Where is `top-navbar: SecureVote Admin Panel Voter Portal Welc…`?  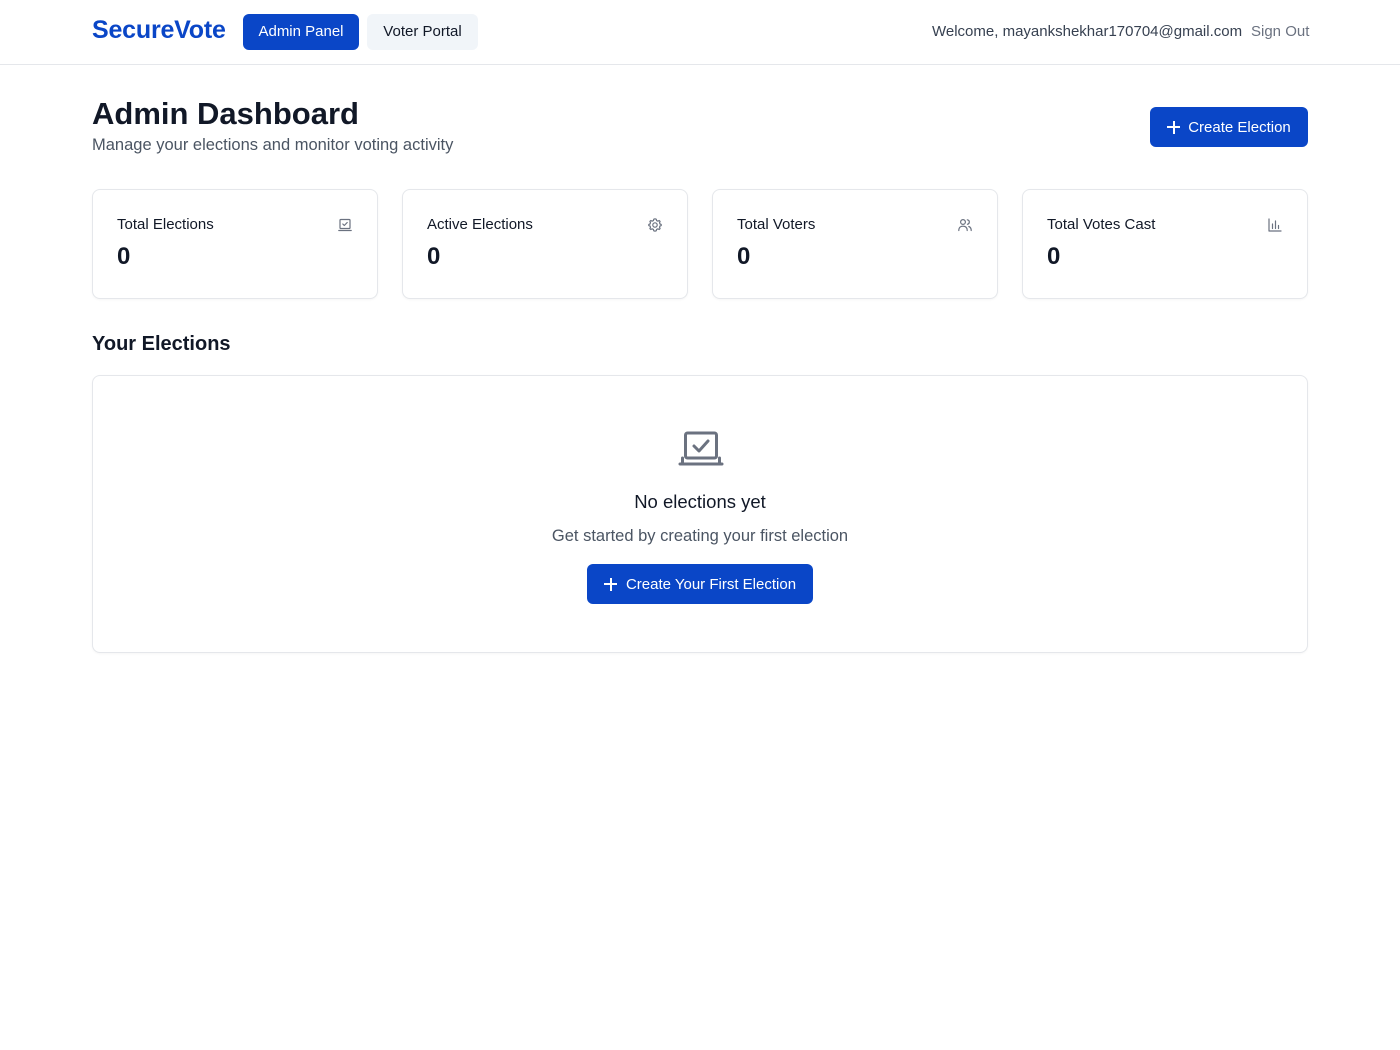 top-navbar: SecureVote Admin Panel Voter Portal Welc… is located at coordinates (700, 32).